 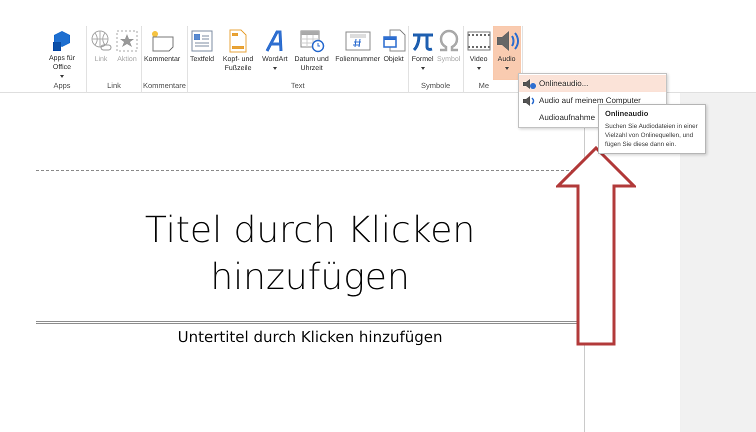 What do you see at coordinates (479, 41) in the screenshot?
I see `film-icon` at bounding box center [479, 41].